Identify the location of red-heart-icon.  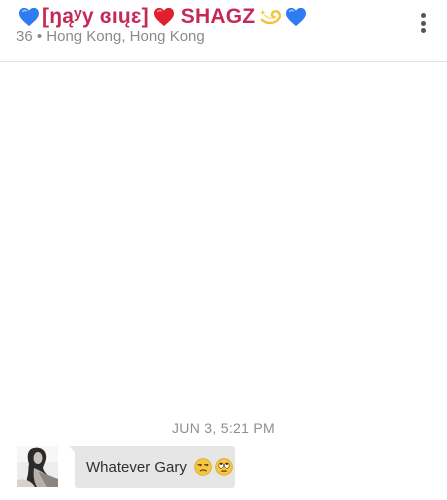
(163, 17).